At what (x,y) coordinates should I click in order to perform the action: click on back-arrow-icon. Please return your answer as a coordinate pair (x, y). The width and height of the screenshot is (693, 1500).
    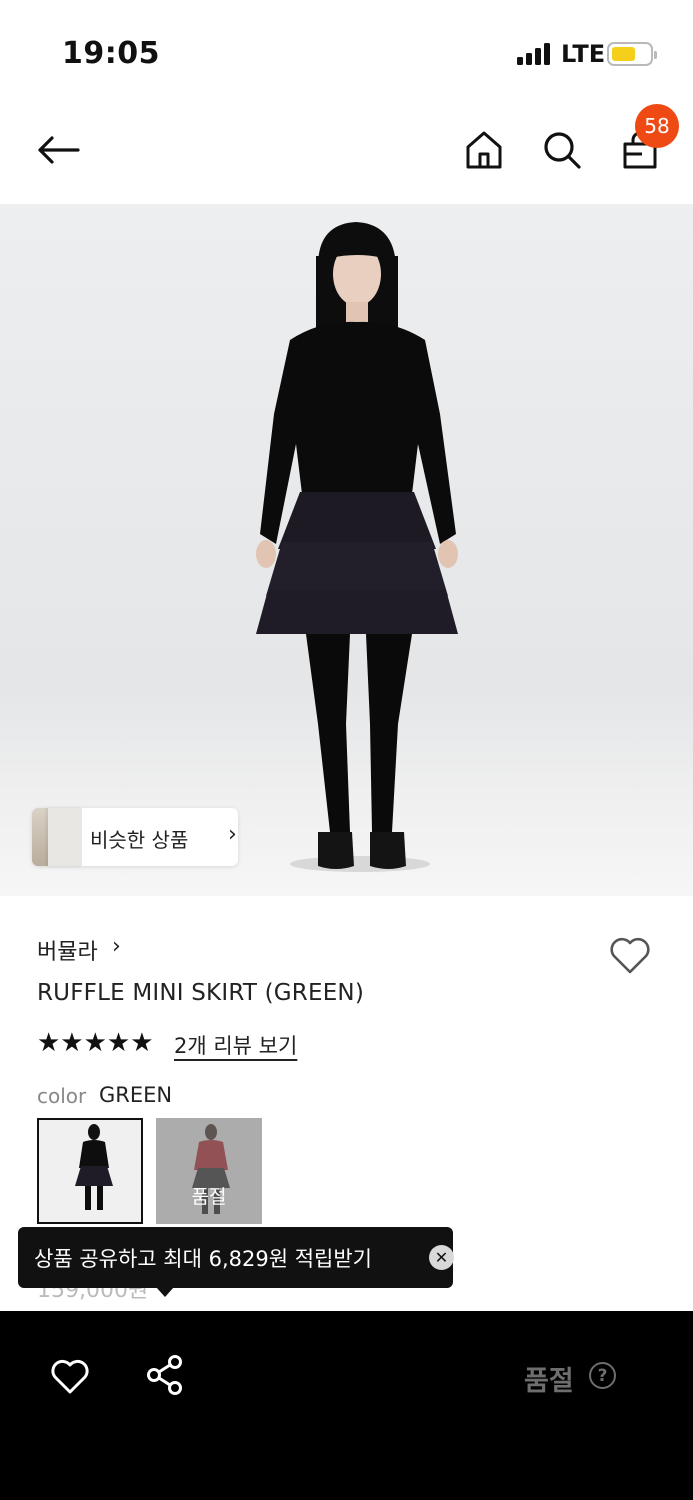
    Looking at the image, I should click on (59, 150).